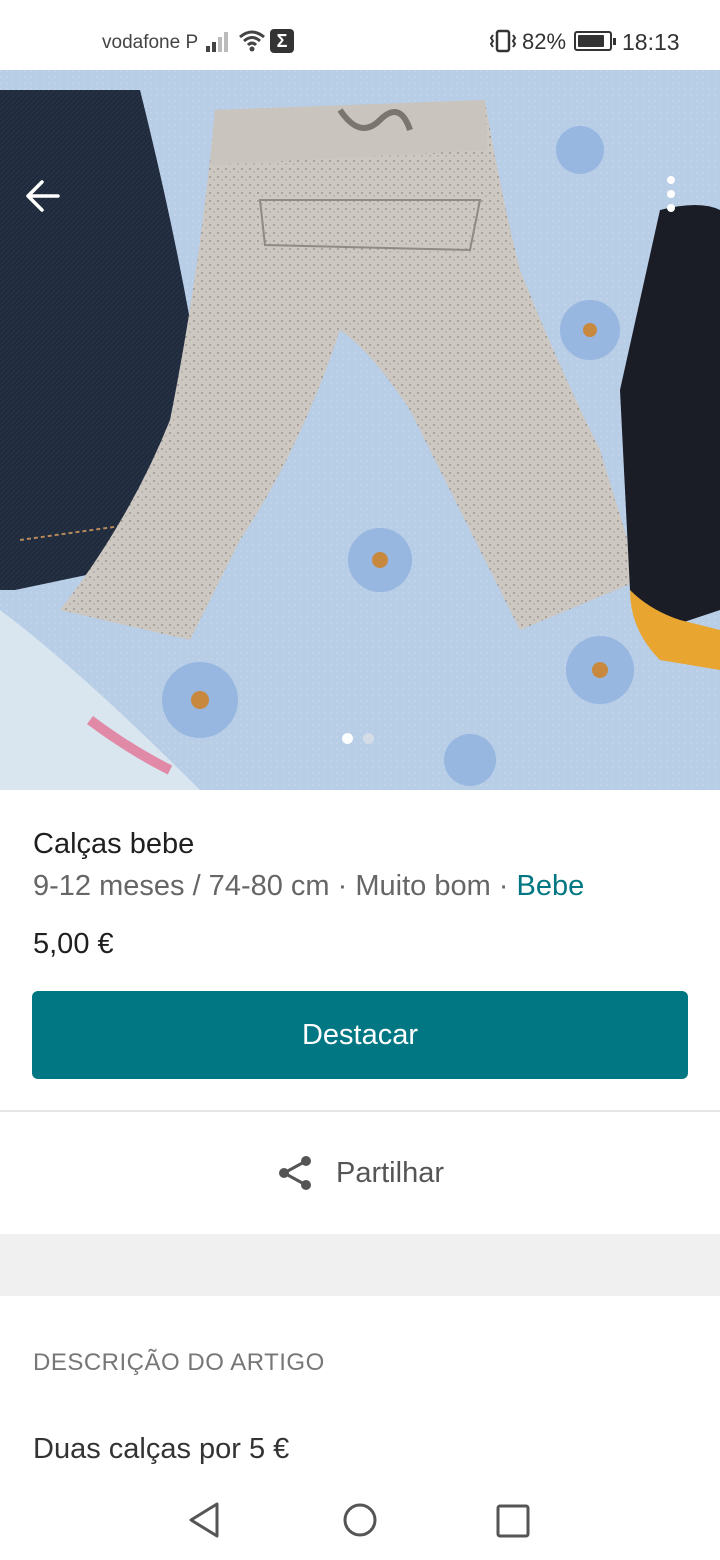  I want to click on nav-home-button, so click(360, 1522).